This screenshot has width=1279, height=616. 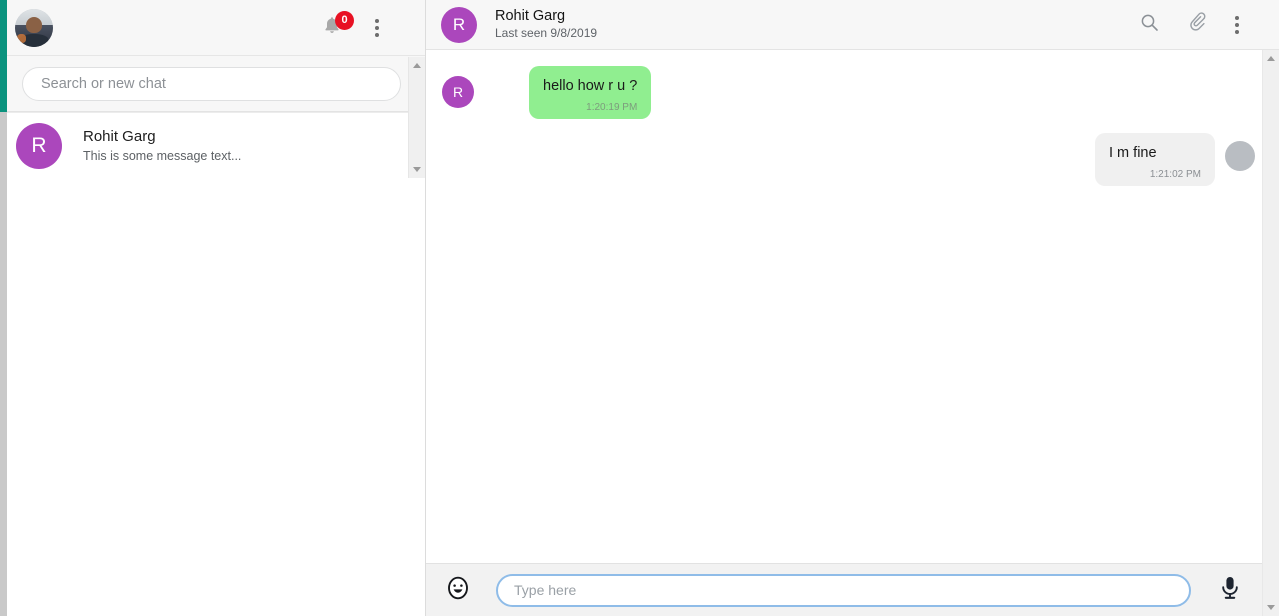 I want to click on message-bubble: hello how r u ? 1:20:19 PM, so click(x=590, y=92).